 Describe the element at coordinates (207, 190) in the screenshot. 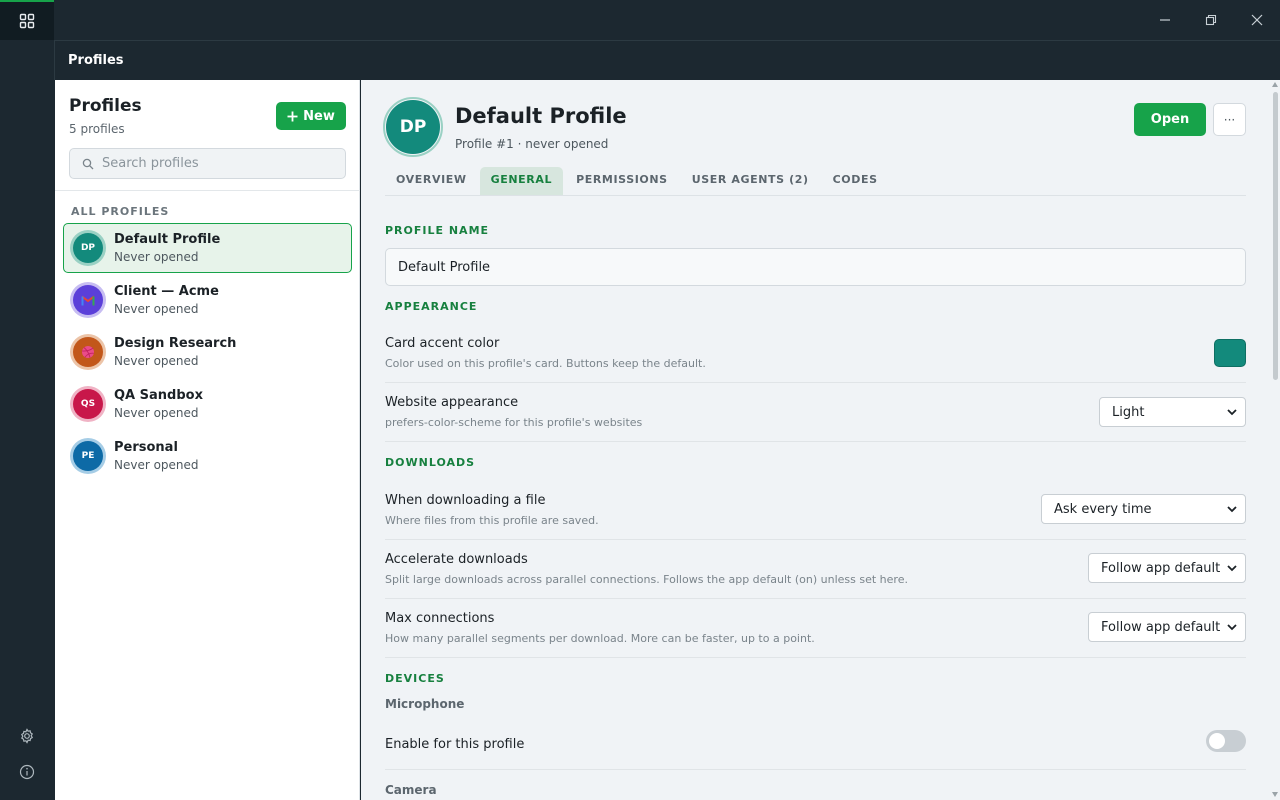

I see `sidebar-divider` at that location.